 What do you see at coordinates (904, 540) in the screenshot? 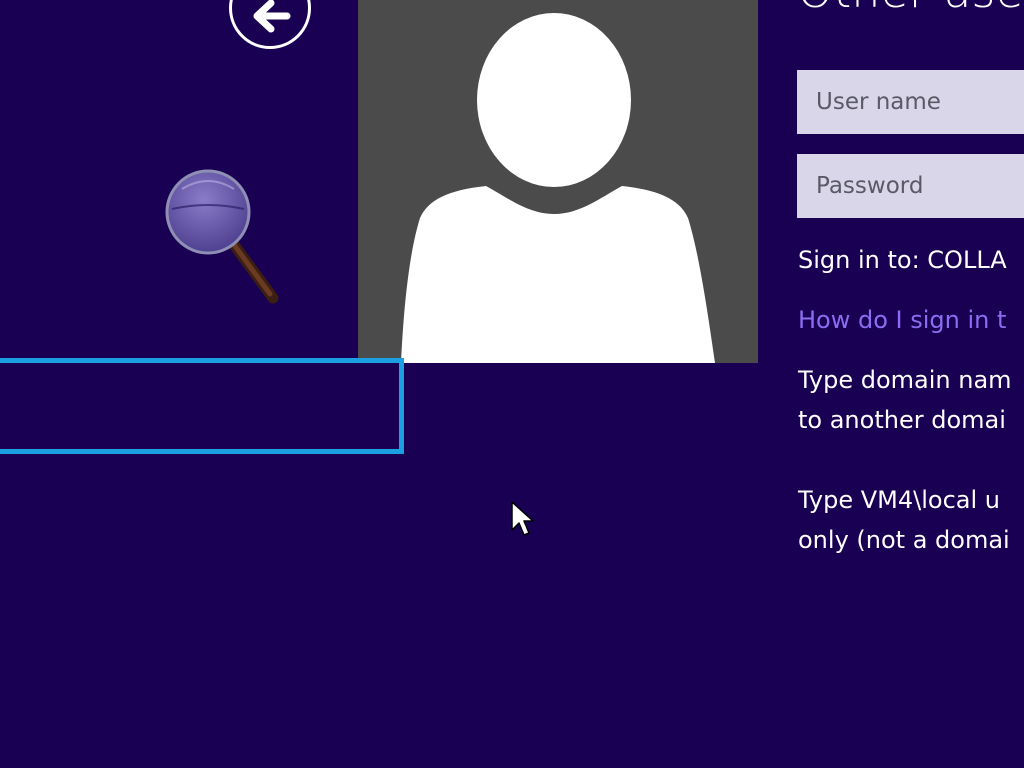
I see `local-hint-line-2: only (not a domai` at bounding box center [904, 540].